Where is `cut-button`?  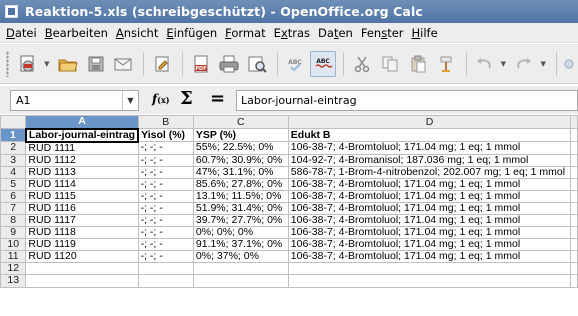
cut-button is located at coordinates (362, 64).